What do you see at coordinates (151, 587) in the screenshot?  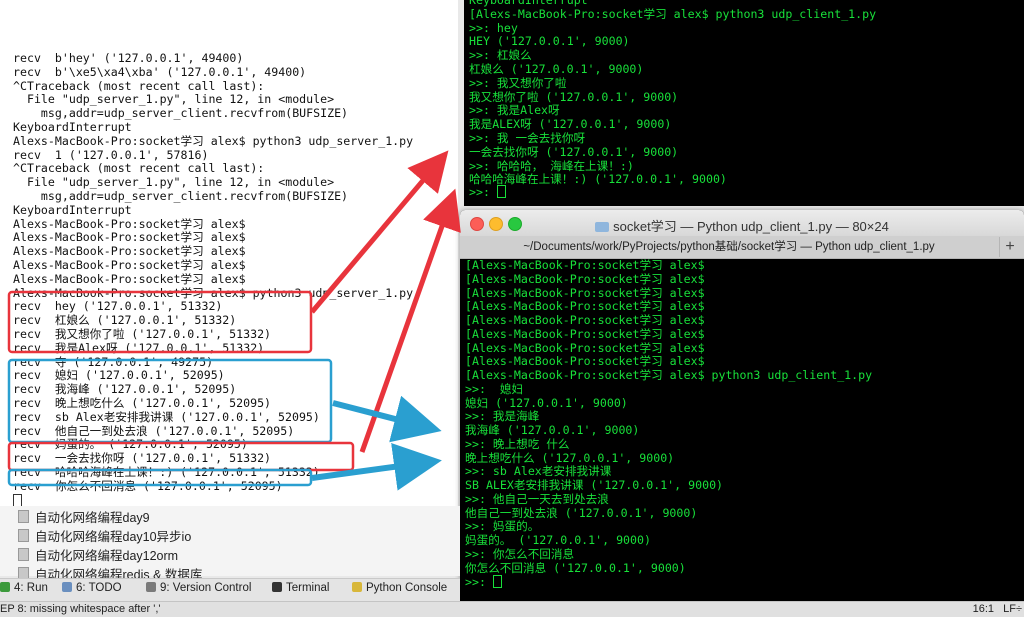 I see `version-control-icon` at bounding box center [151, 587].